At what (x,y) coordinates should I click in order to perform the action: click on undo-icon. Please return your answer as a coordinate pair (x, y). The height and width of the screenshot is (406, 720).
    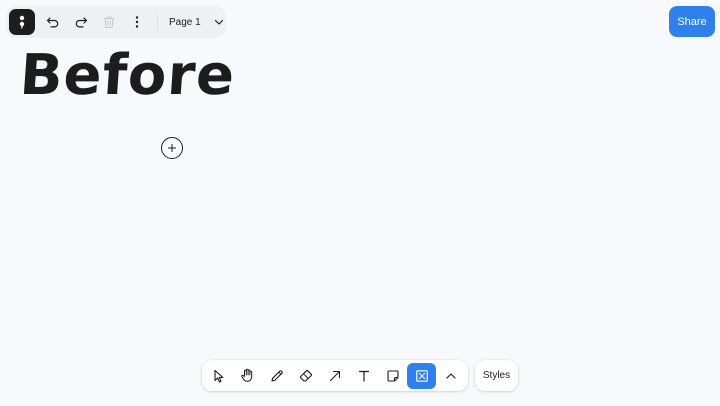
    Looking at the image, I should click on (52, 22).